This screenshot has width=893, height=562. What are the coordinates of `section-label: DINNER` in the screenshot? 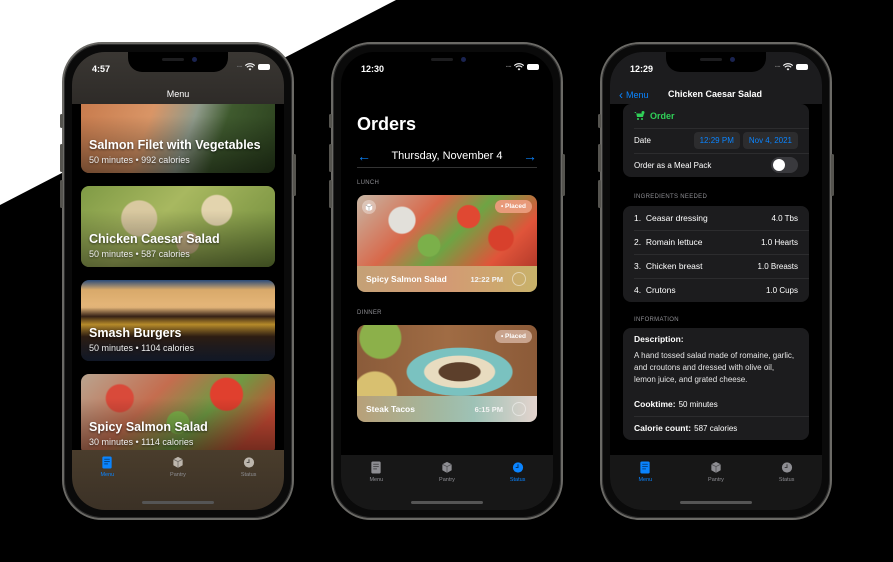 It's located at (369, 313).